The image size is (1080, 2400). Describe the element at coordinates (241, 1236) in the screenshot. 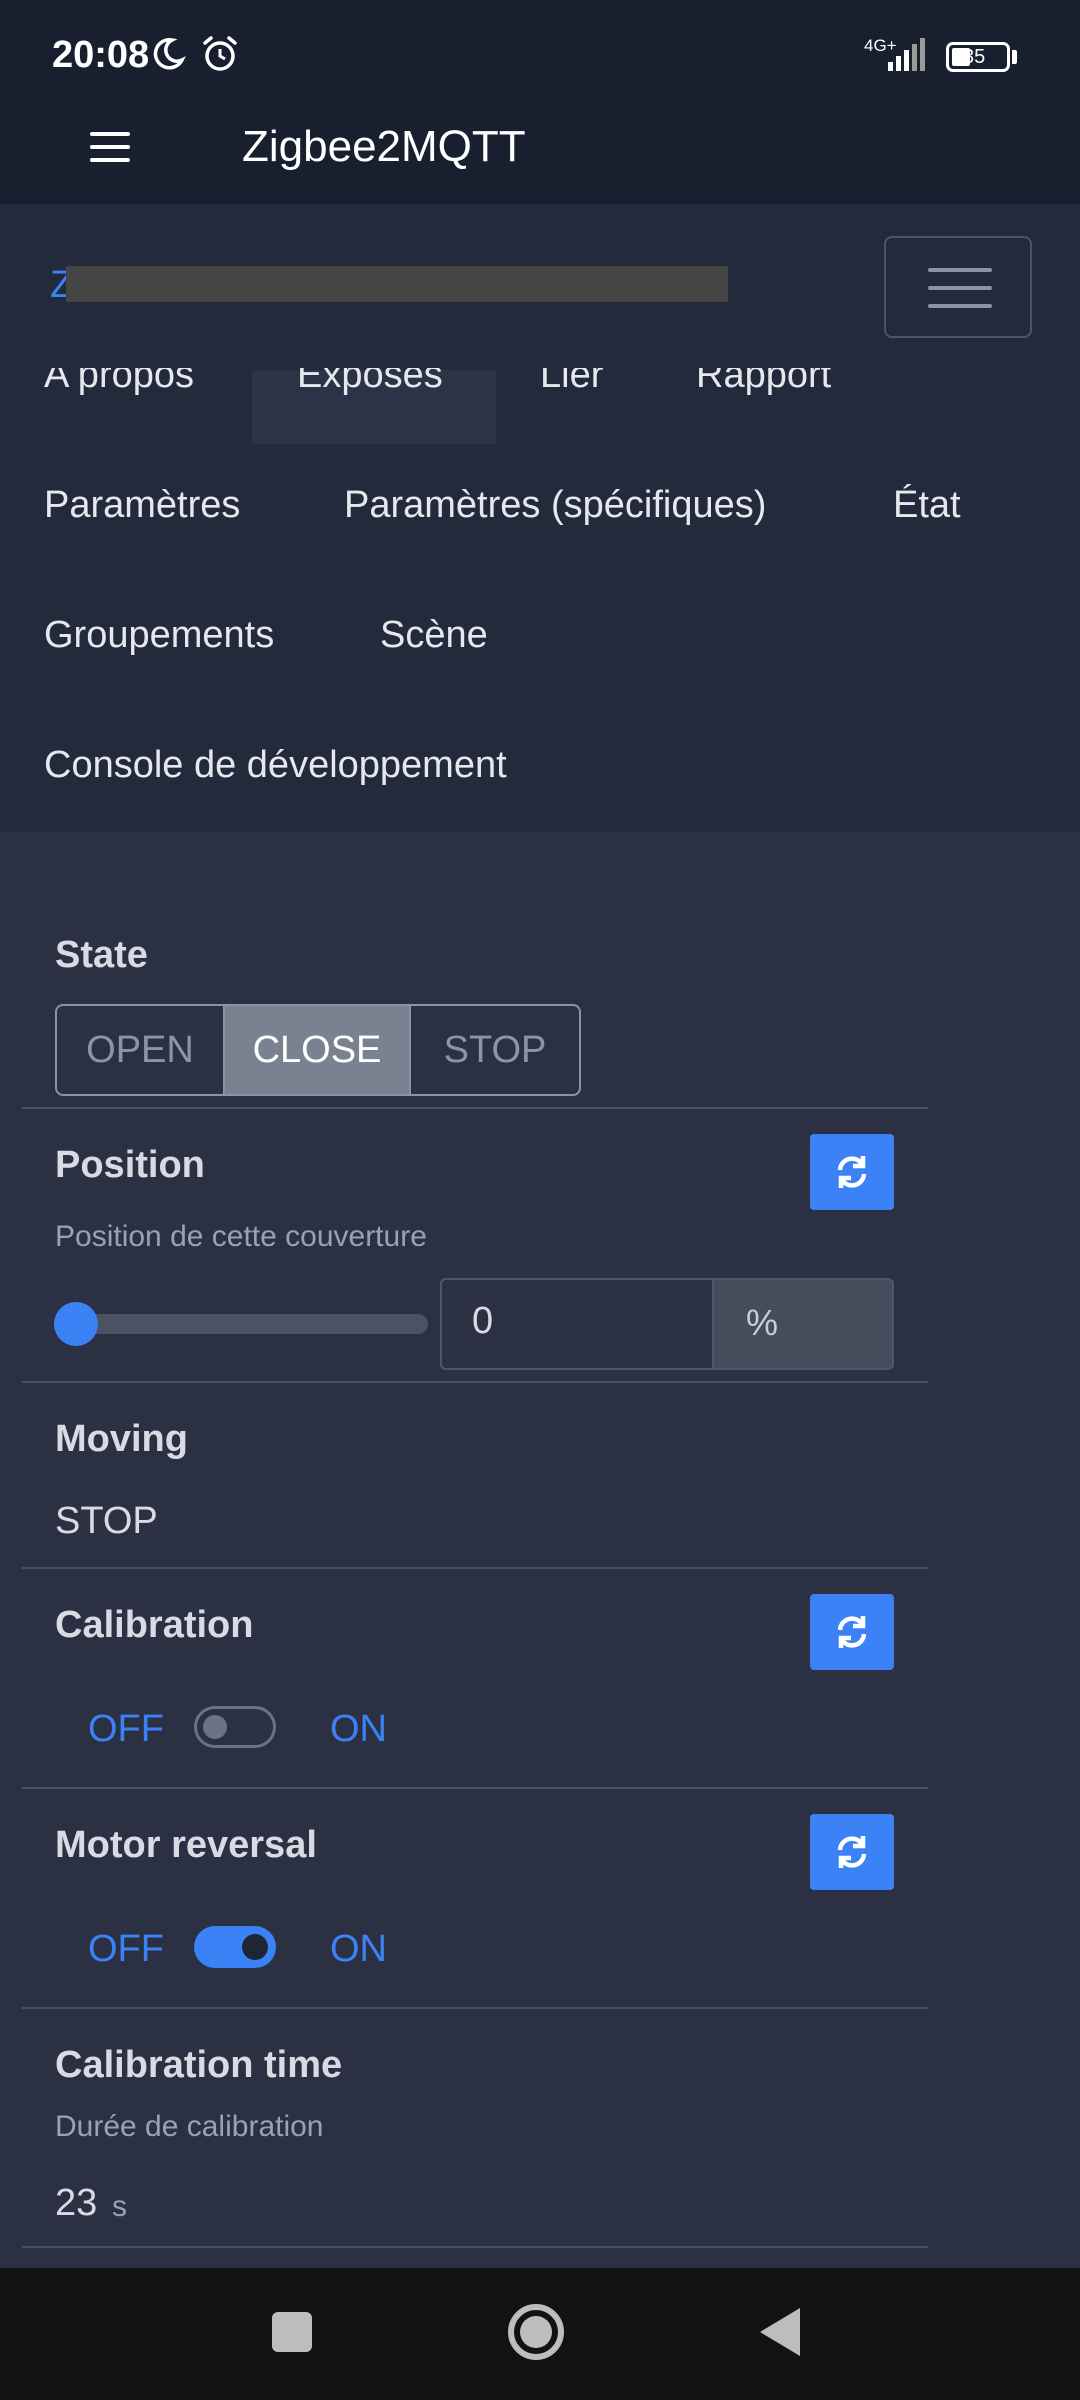

I see `position-description: Position de cette couverture` at that location.